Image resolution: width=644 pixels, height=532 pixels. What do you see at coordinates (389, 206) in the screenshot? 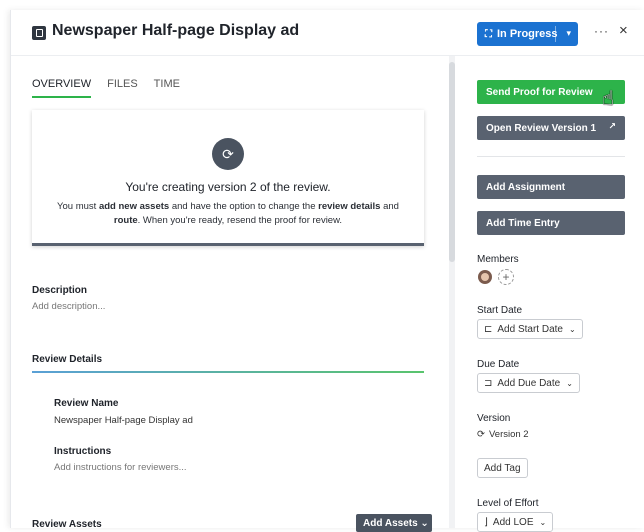
I see `notice-text-part: and` at bounding box center [389, 206].